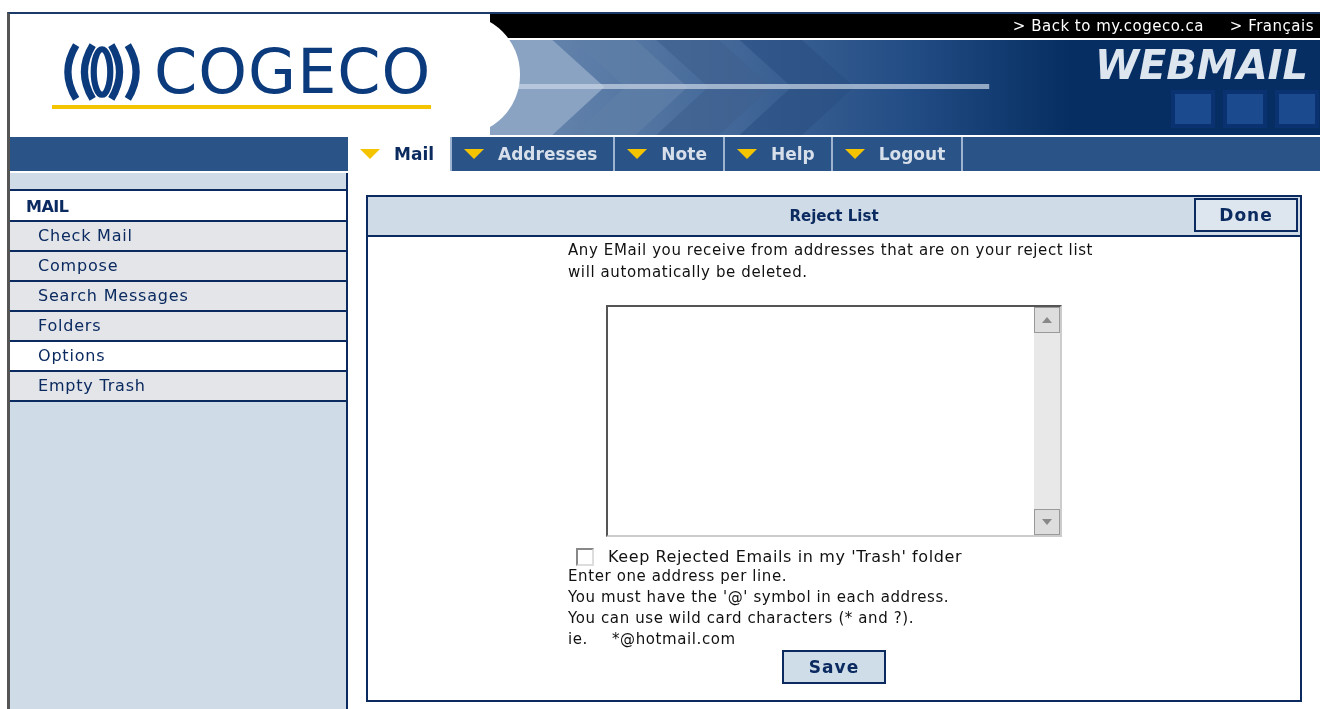 The image size is (1320, 709). I want to click on instruction-text: You must have the '@' symbol in each address., so click(759, 597).